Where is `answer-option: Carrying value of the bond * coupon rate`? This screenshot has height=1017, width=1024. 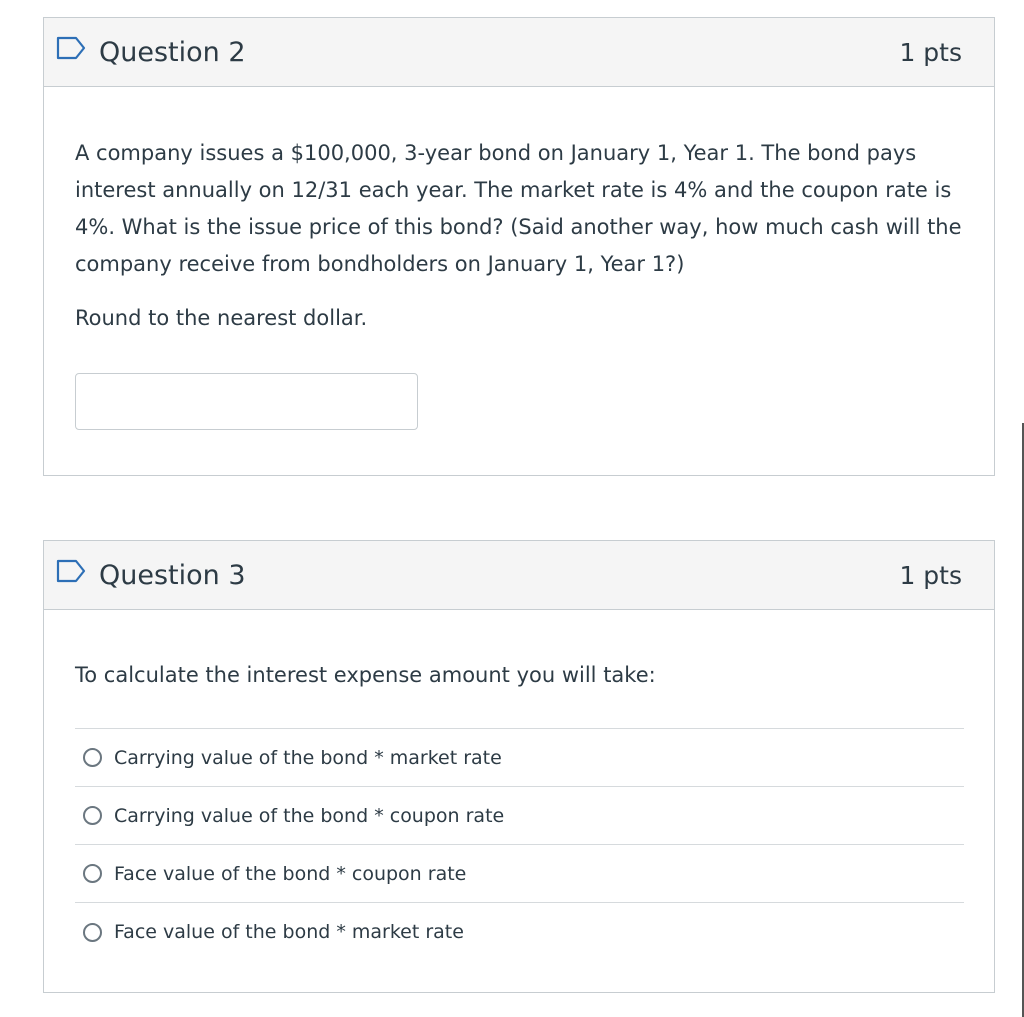 answer-option: Carrying value of the bond * coupon rate is located at coordinates (519, 816).